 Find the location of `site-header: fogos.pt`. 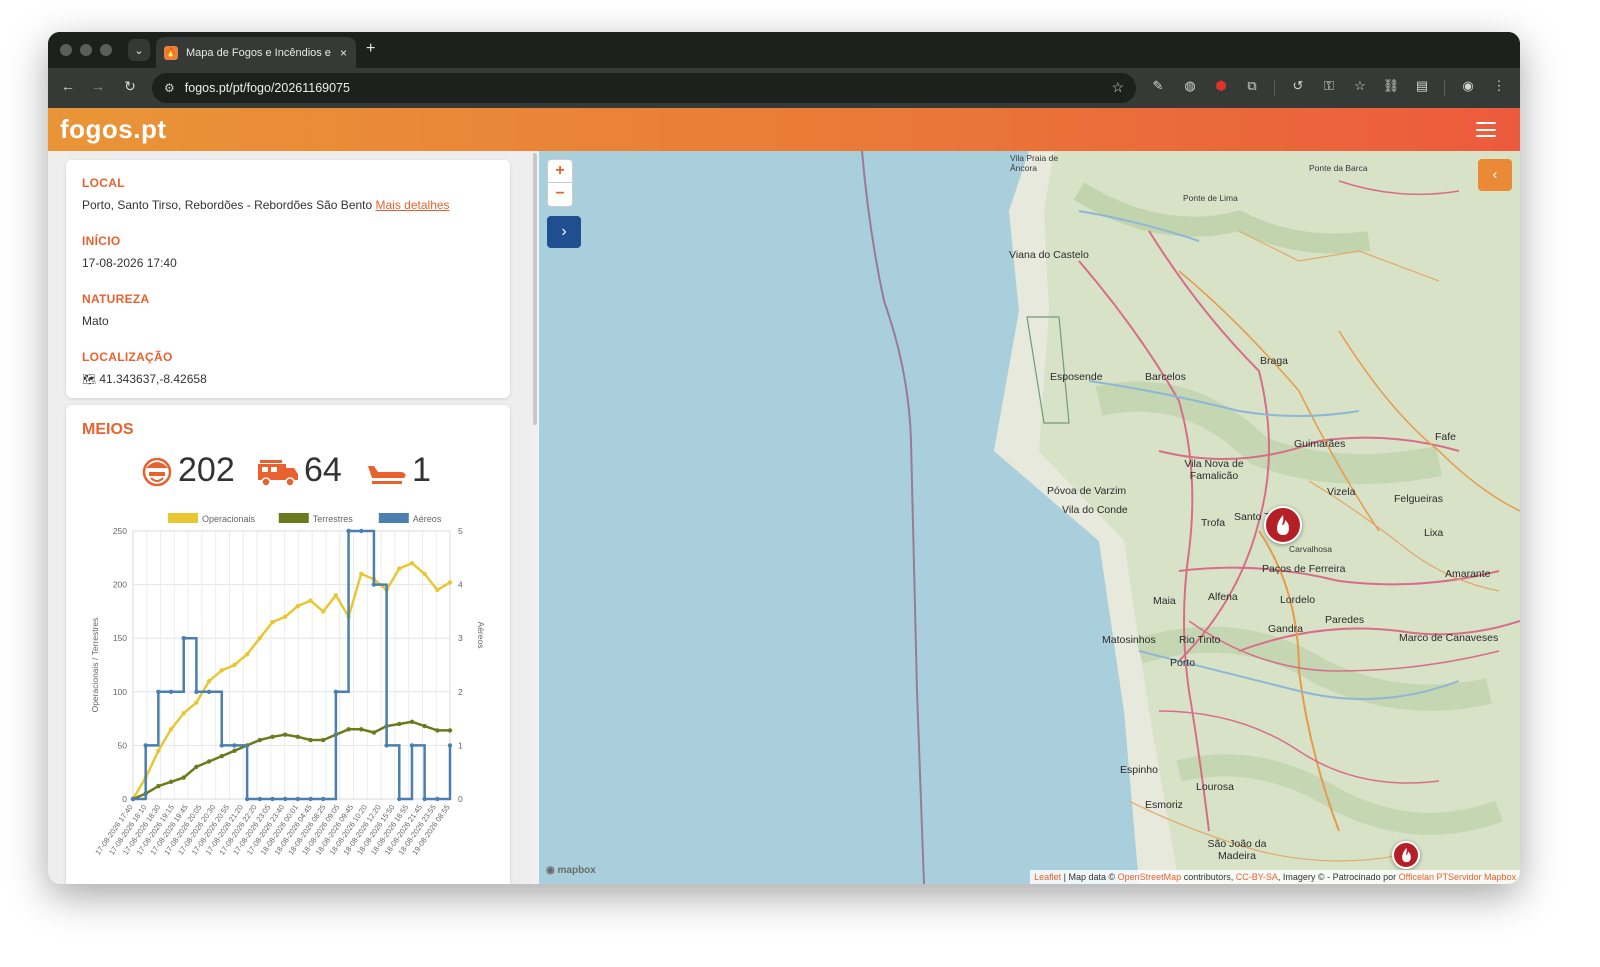

site-header: fogos.pt is located at coordinates (784, 129).